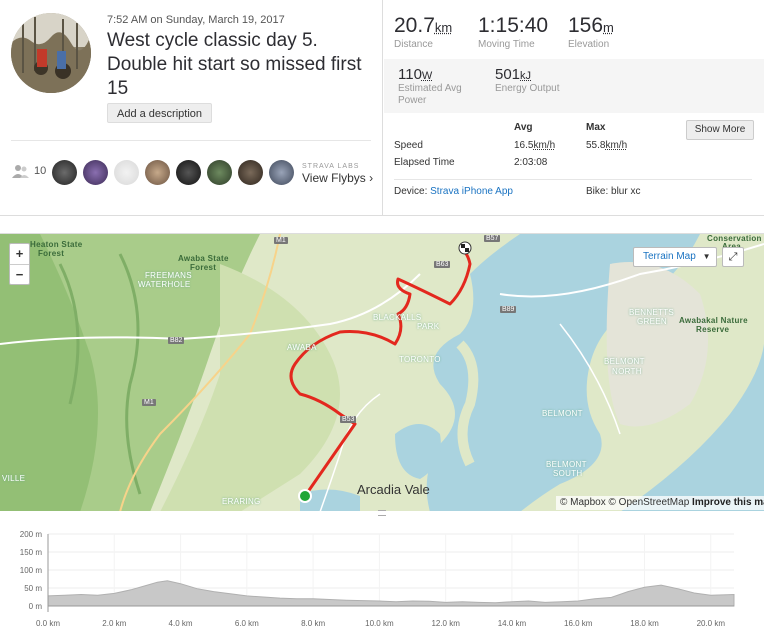  What do you see at coordinates (31, 534) in the screenshot?
I see `y-tick-label: 200 m` at bounding box center [31, 534].